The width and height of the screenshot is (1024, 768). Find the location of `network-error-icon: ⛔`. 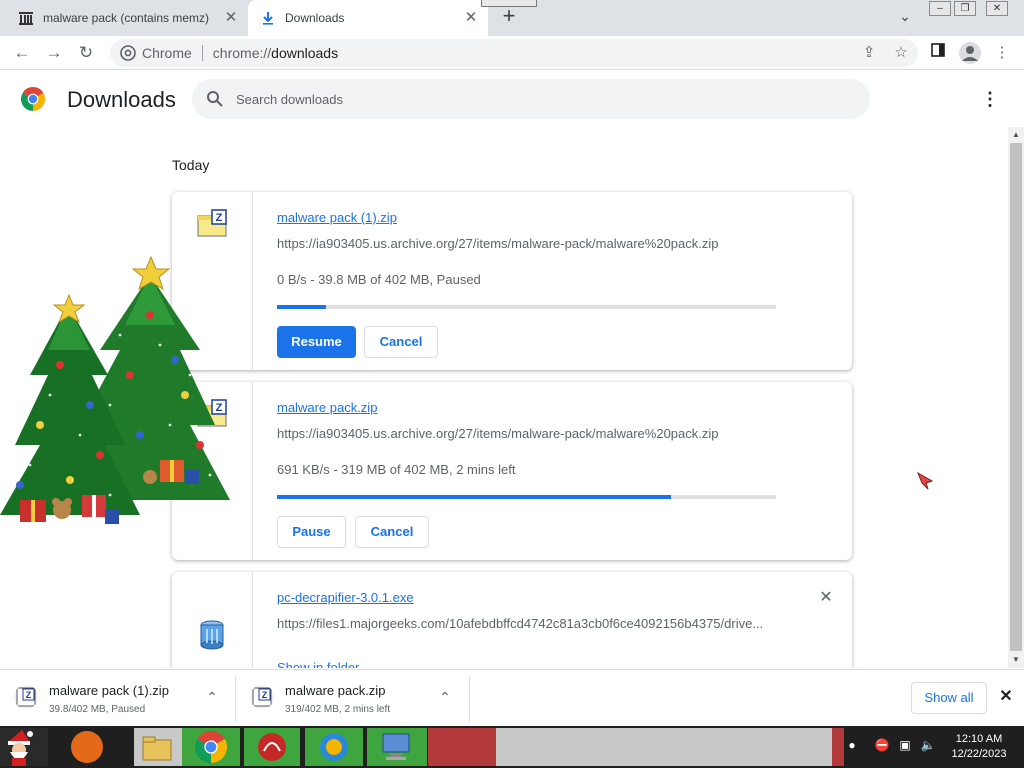

network-error-icon: ⛔ is located at coordinates (882, 746).